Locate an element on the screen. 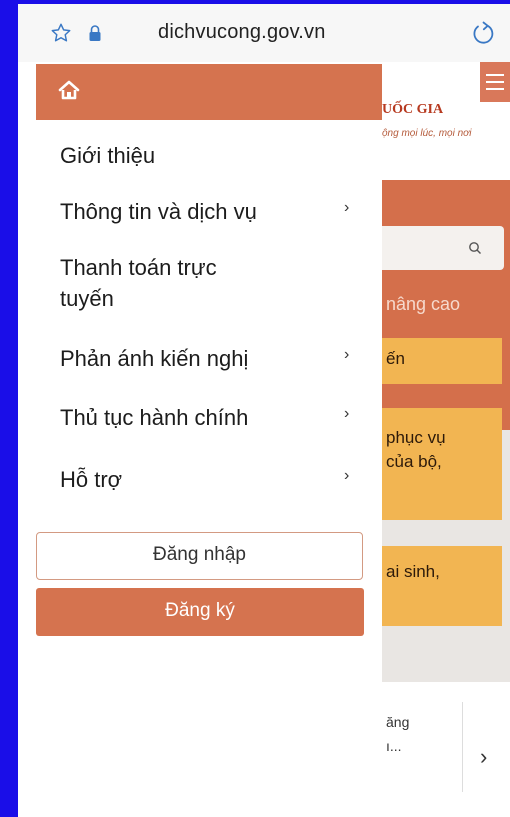  star-icon is located at coordinates (61, 33).